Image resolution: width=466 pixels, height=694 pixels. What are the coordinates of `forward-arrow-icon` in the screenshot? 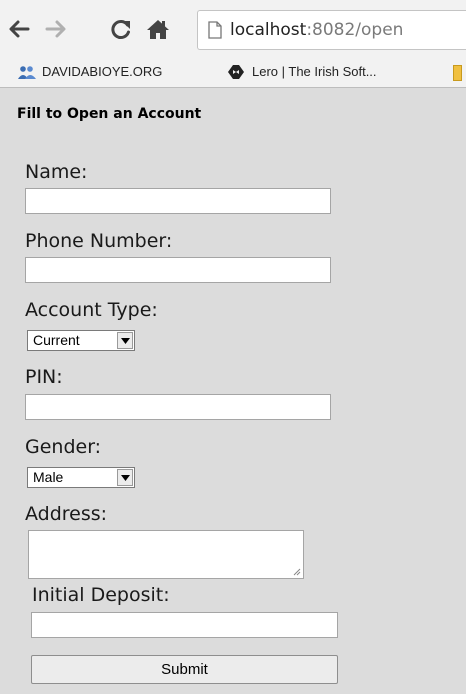 It's located at (55, 29).